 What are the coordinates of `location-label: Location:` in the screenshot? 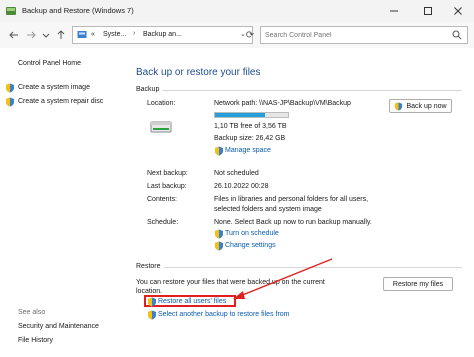 It's located at (161, 103).